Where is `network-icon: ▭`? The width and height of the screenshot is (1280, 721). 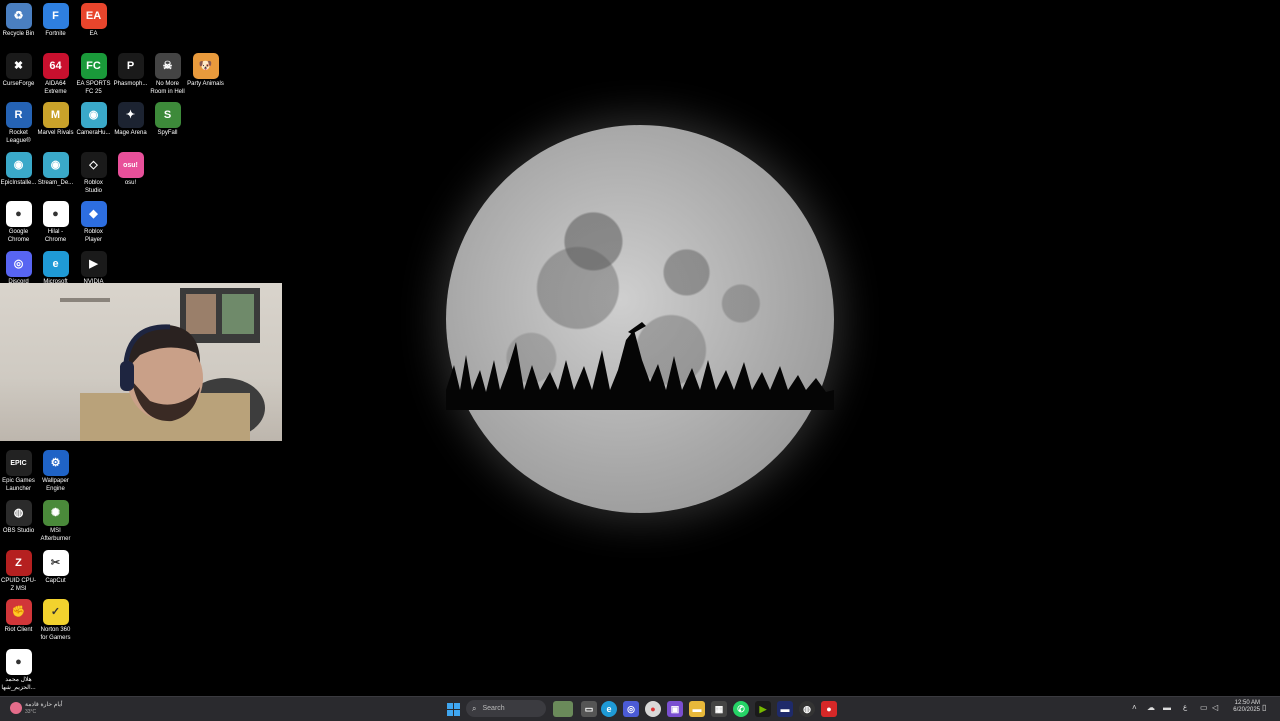 network-icon: ▭ is located at coordinates (1204, 707).